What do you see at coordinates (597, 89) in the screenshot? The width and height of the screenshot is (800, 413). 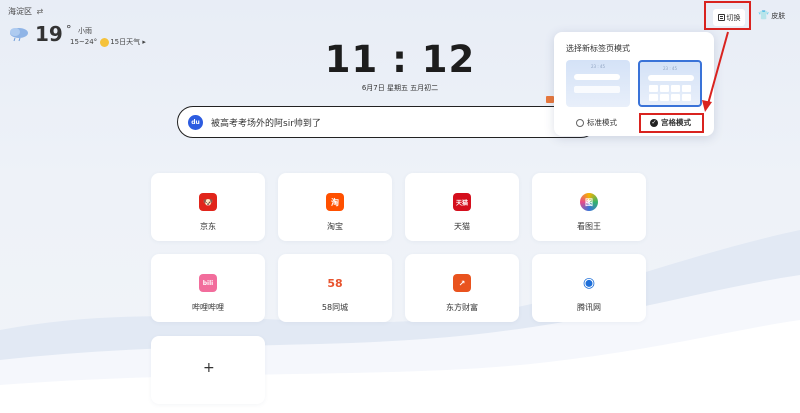 I see `preview-bar` at bounding box center [597, 89].